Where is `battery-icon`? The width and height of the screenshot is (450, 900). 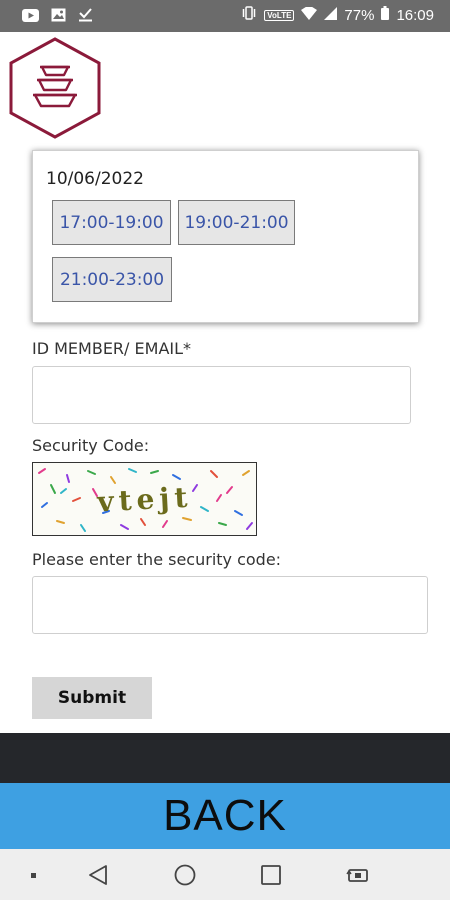
battery-icon is located at coordinates (385, 15).